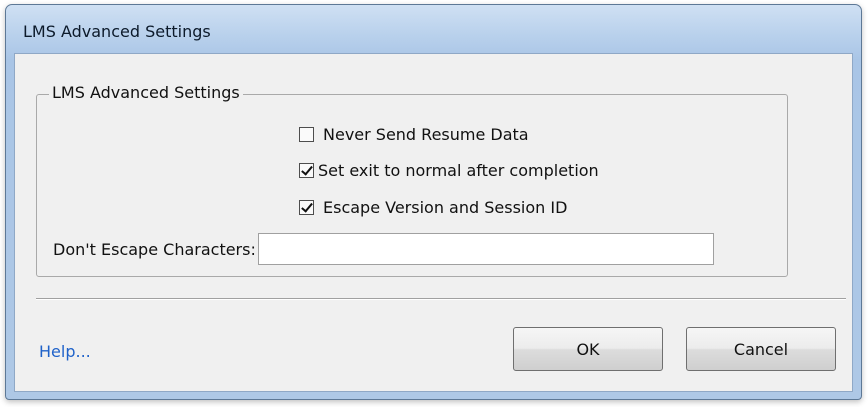 This screenshot has width=868, height=407. I want to click on never-send-resume-data-option: Never Send Resume Data, so click(414, 134).